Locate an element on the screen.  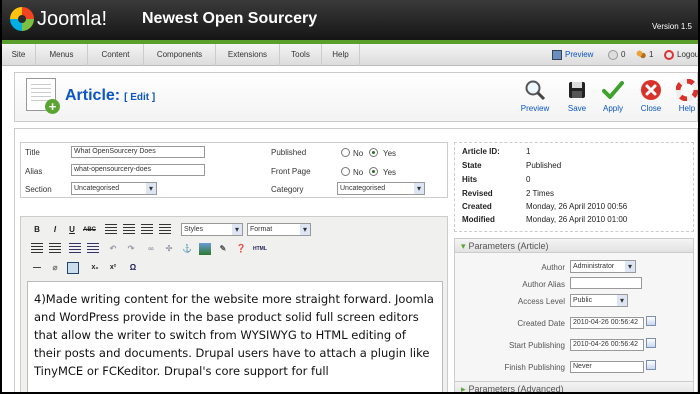
redo-icon: ↷ is located at coordinates (131, 249).